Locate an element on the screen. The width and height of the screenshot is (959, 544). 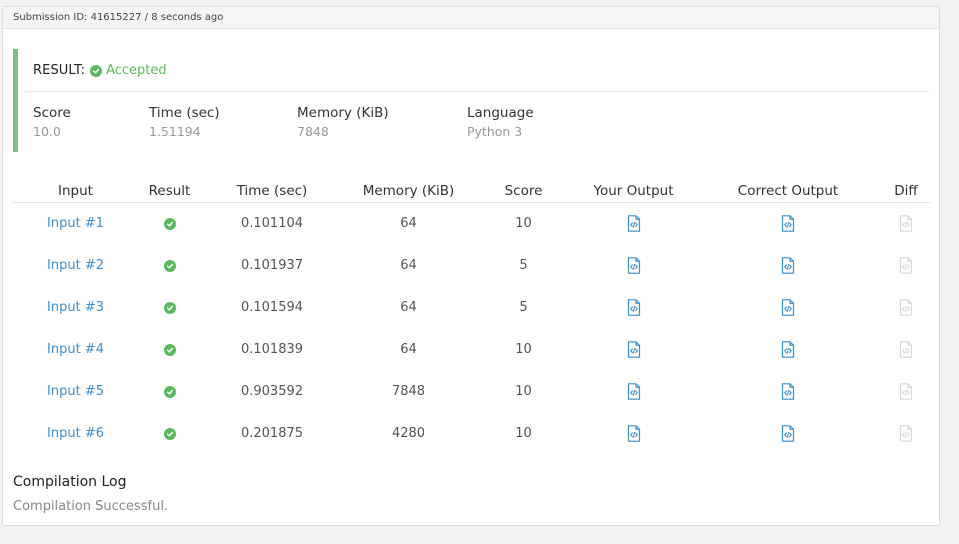
input-link: Input #4 is located at coordinates (75, 350).